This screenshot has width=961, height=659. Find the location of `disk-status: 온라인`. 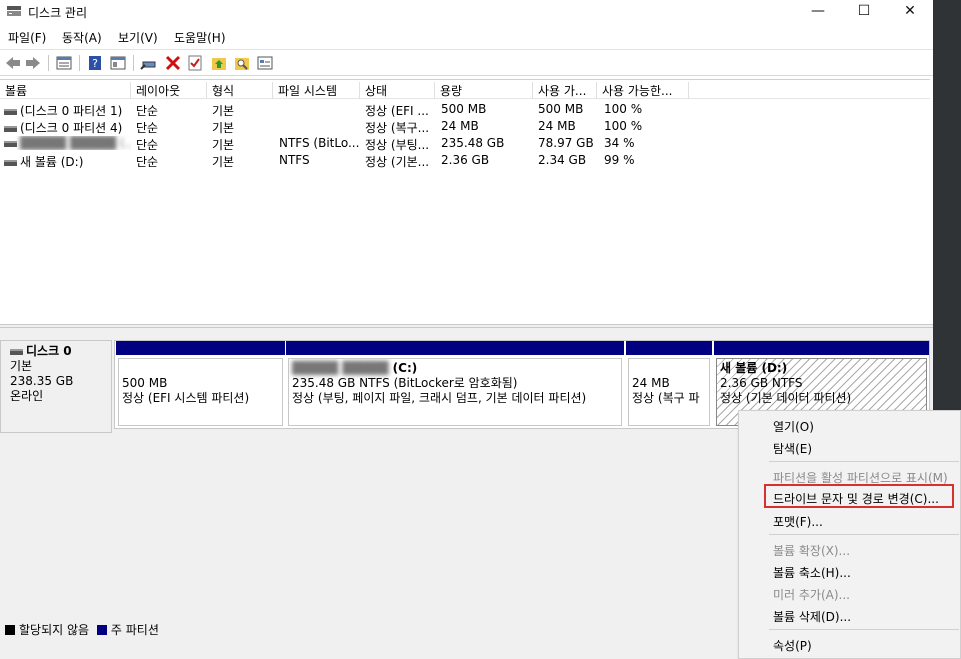

disk-status: 온라인 is located at coordinates (27, 396).